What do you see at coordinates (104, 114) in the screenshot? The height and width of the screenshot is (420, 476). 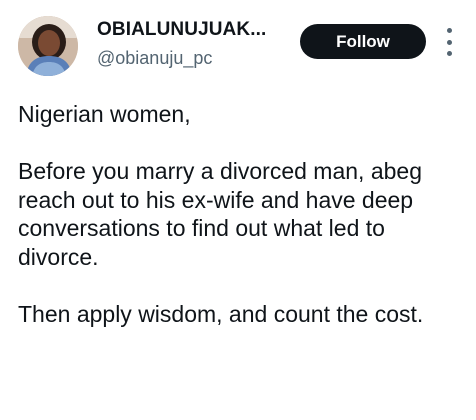 I see `tweet-paragraph: Nigerian women,` at bounding box center [104, 114].